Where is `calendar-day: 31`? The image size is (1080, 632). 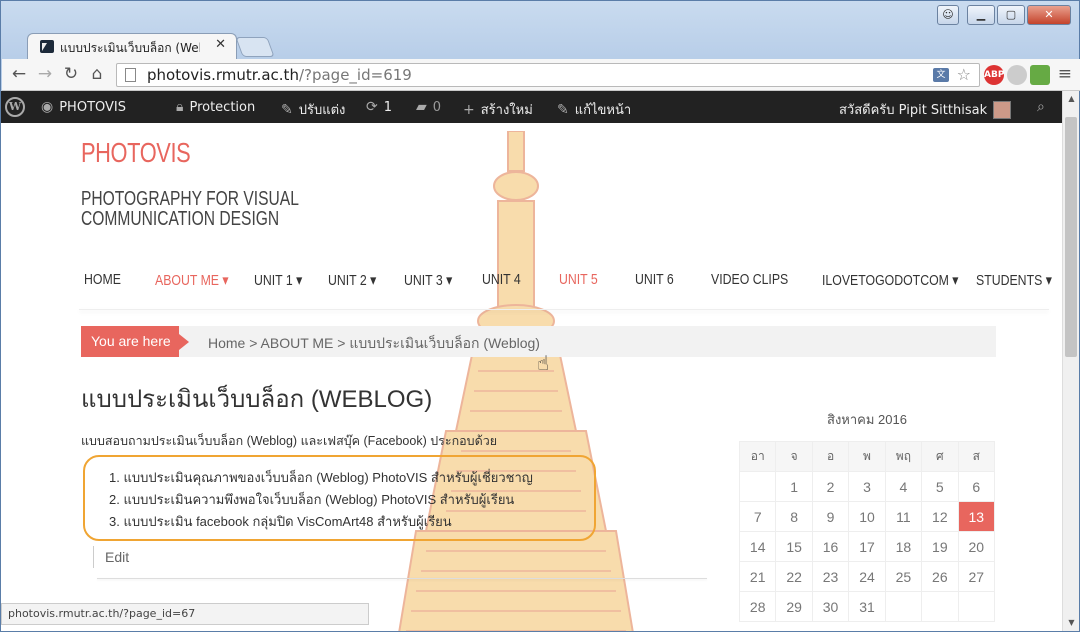 calendar-day: 31 is located at coordinates (867, 606).